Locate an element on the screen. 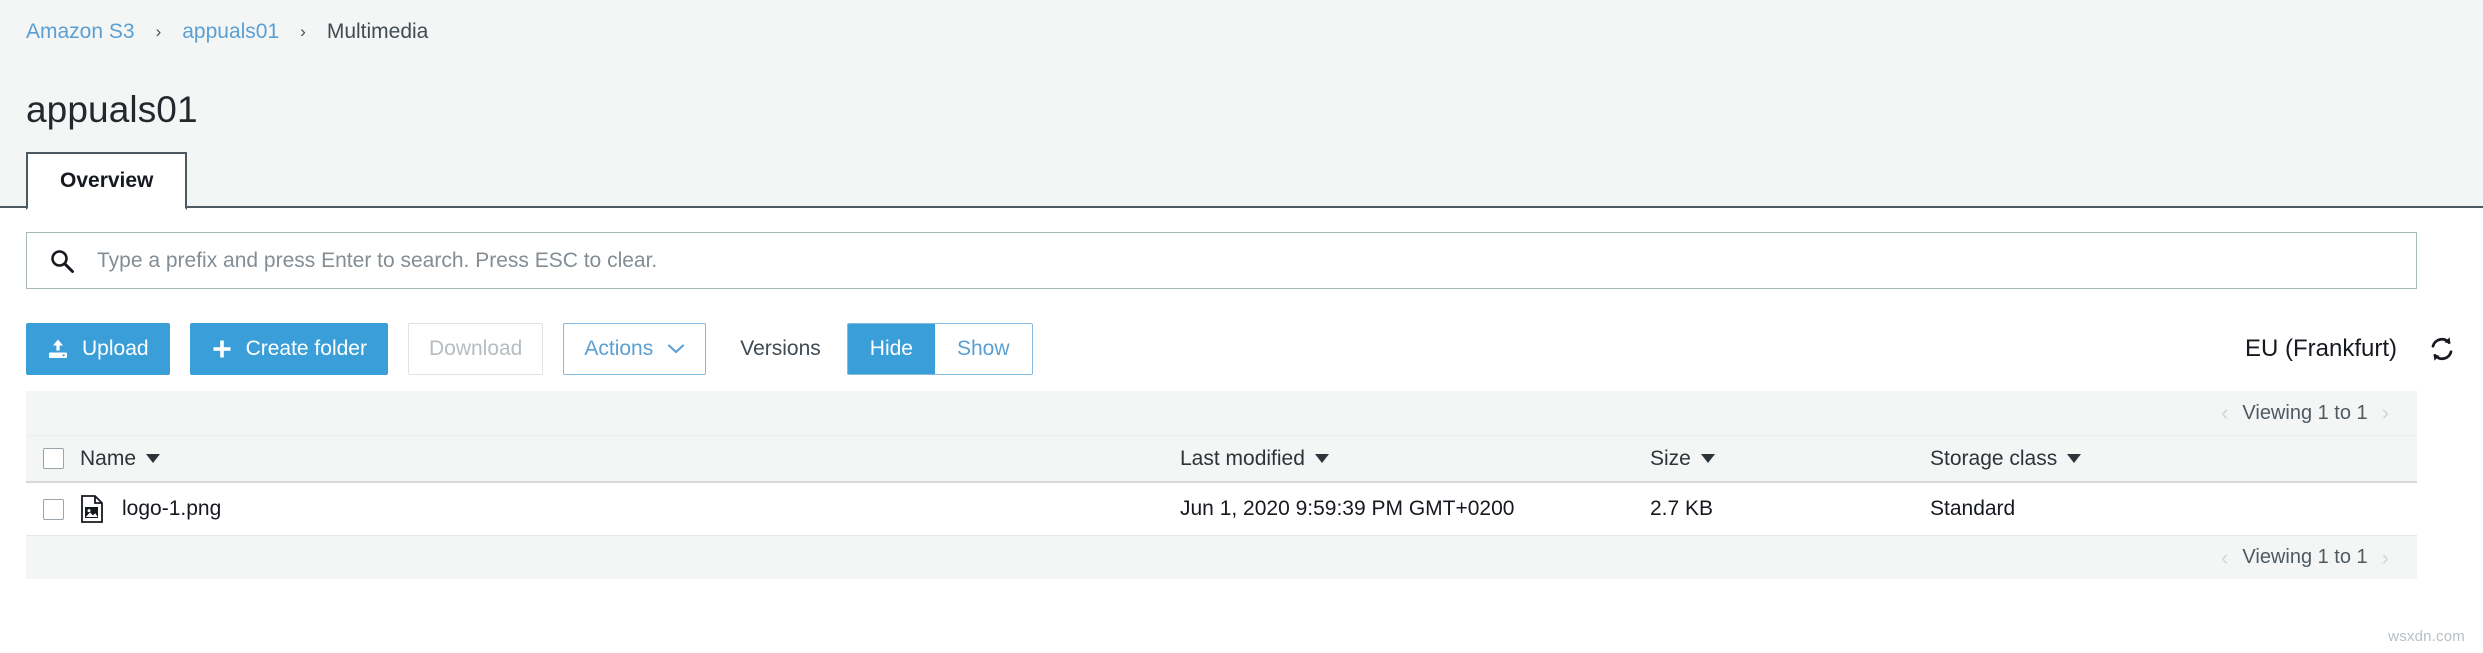 The image size is (2483, 653). download-button-label: Download is located at coordinates (475, 348).